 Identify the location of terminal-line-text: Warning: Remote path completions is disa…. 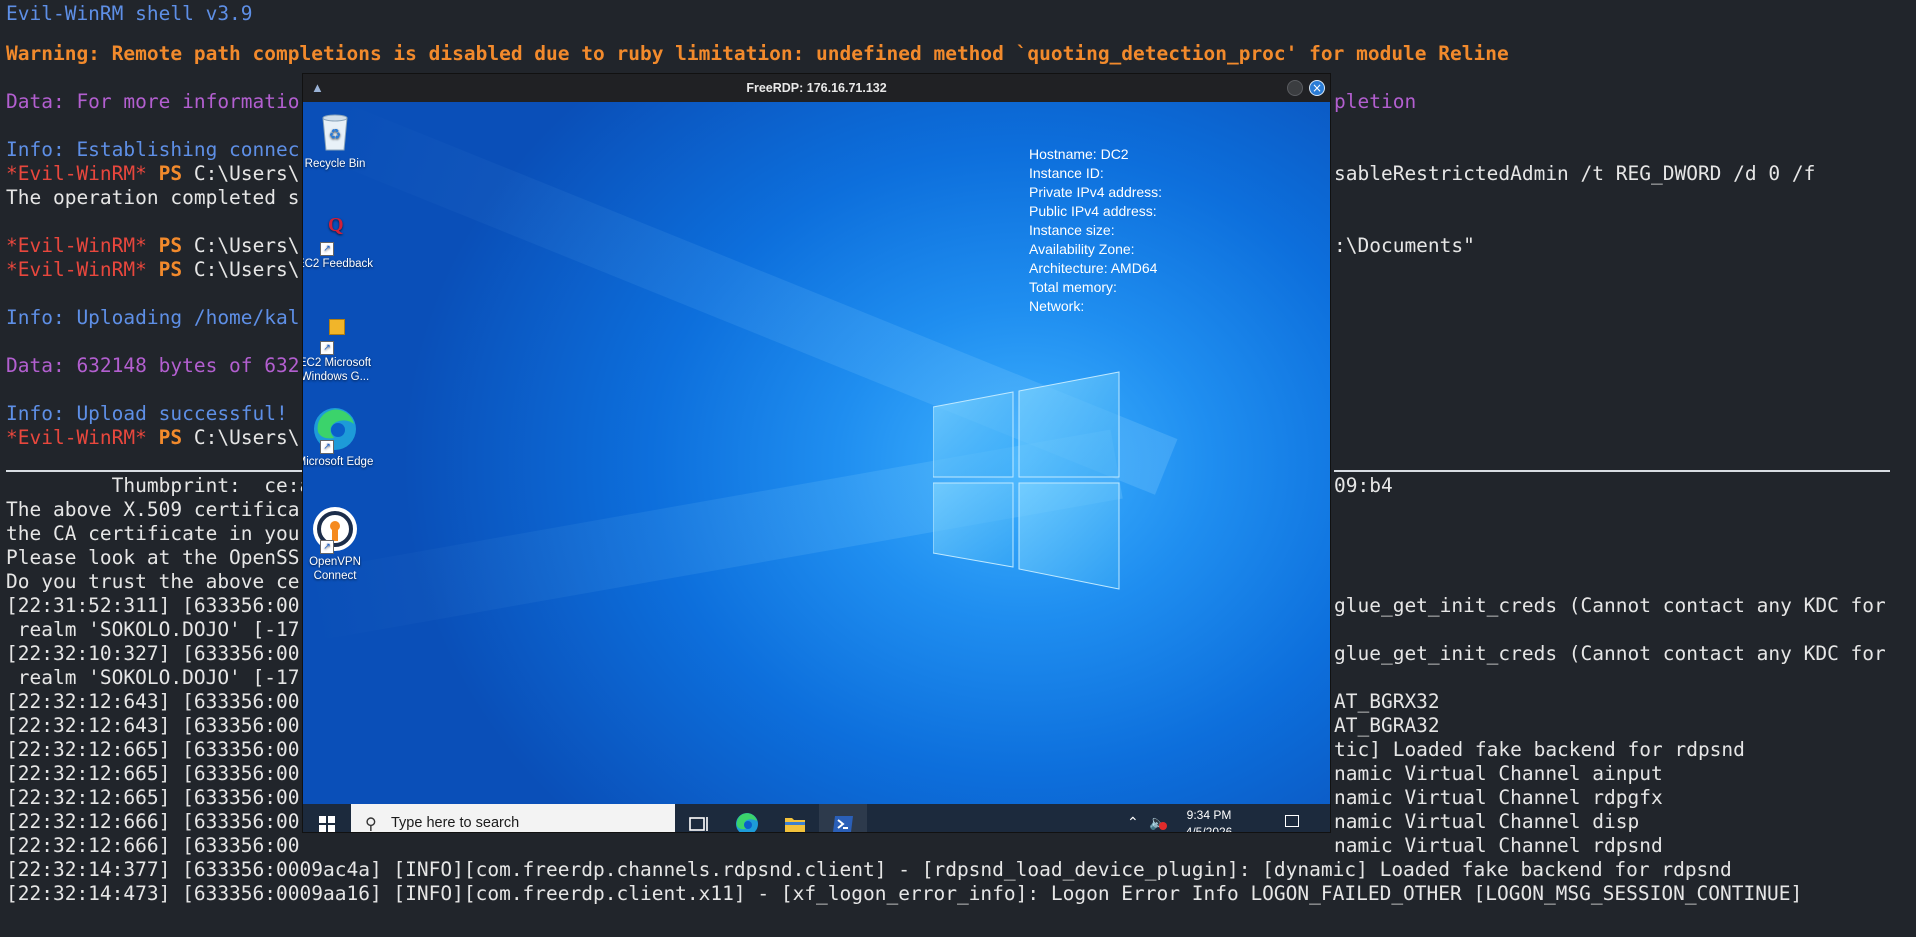
(757, 53).